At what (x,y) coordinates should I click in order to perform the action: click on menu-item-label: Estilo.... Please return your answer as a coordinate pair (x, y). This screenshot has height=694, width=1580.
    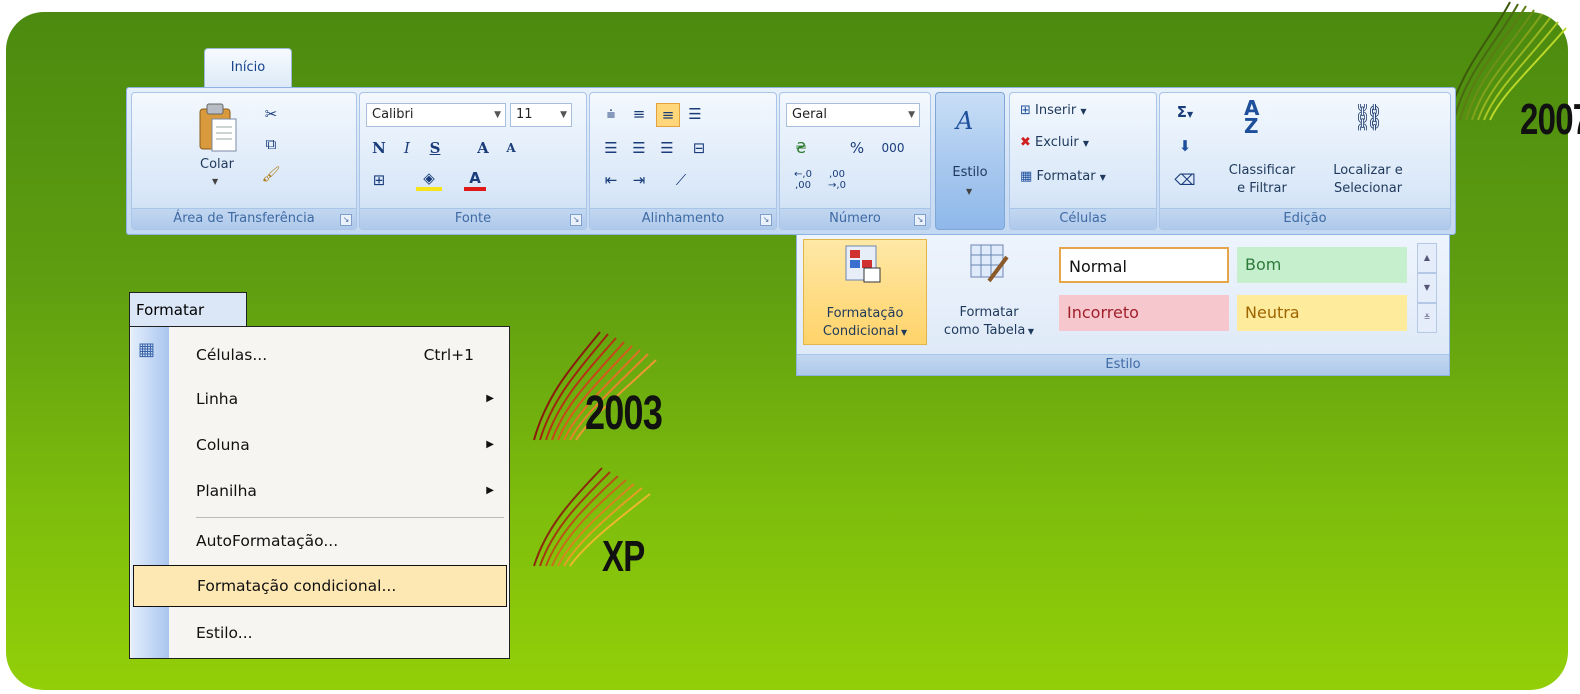
    Looking at the image, I should click on (224, 633).